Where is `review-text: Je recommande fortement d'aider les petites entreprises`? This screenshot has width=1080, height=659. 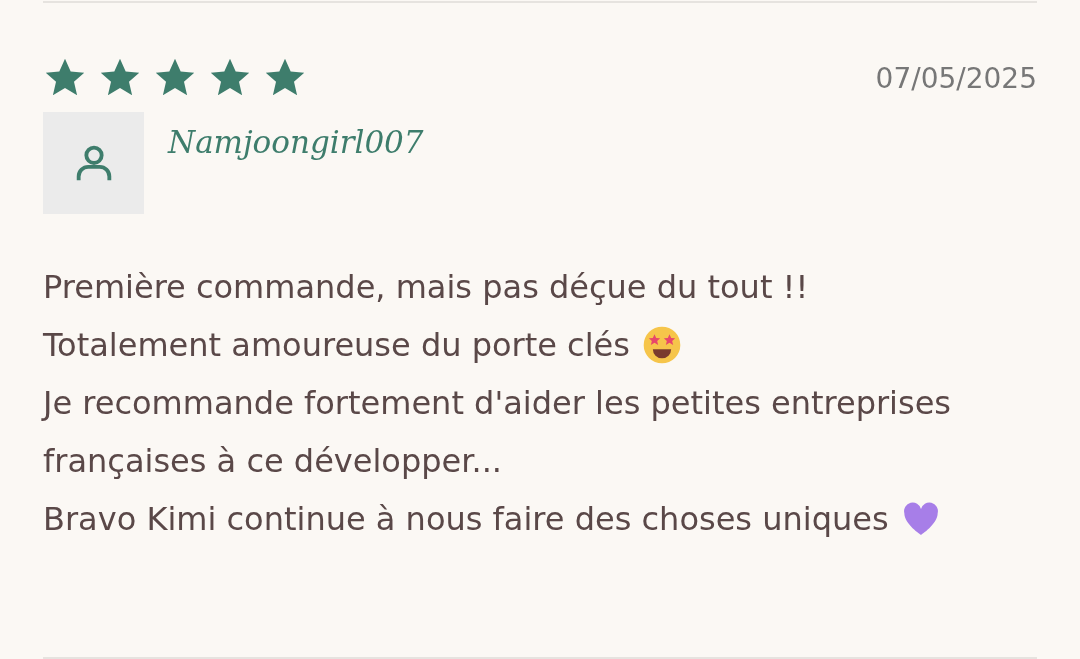 review-text: Je recommande fortement d'aider les petites entreprises is located at coordinates (497, 403).